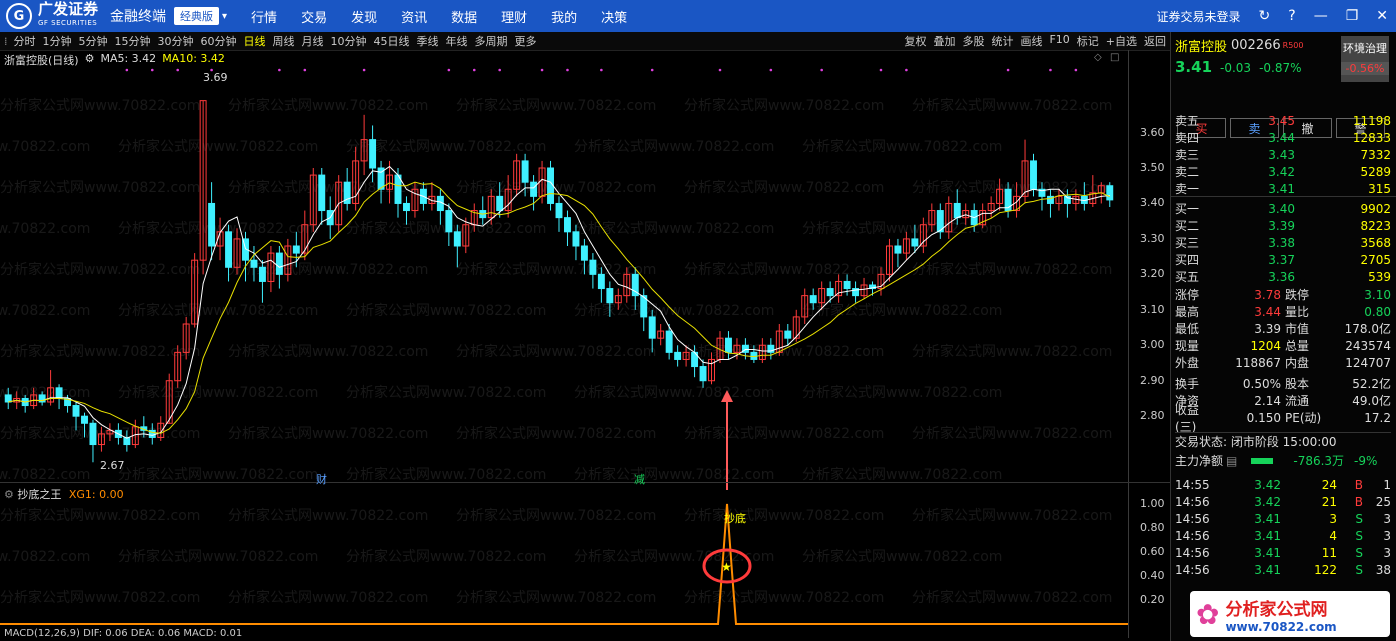  I want to click on sector-name: 环境治理, so click(1365, 48).